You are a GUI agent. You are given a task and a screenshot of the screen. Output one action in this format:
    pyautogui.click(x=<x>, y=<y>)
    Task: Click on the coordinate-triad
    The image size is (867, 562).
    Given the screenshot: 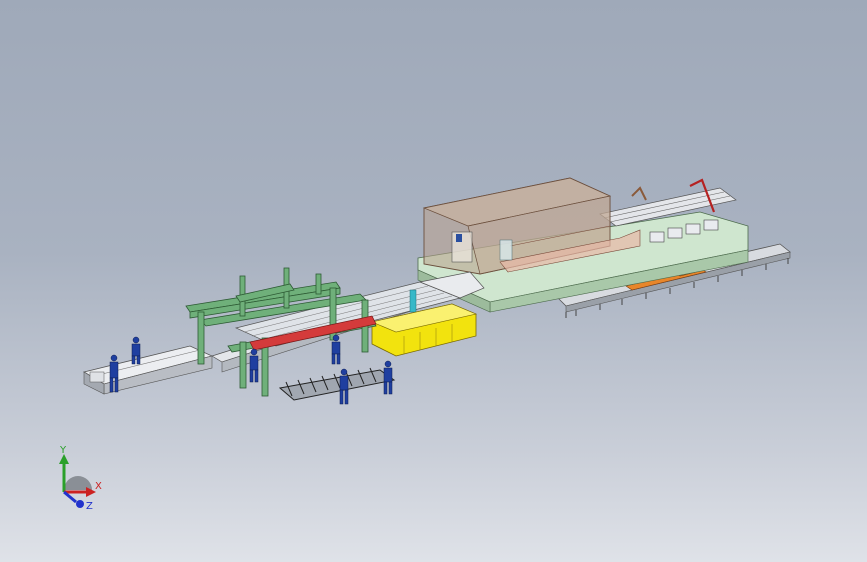 What is the action you would take?
    pyautogui.click(x=77, y=481)
    